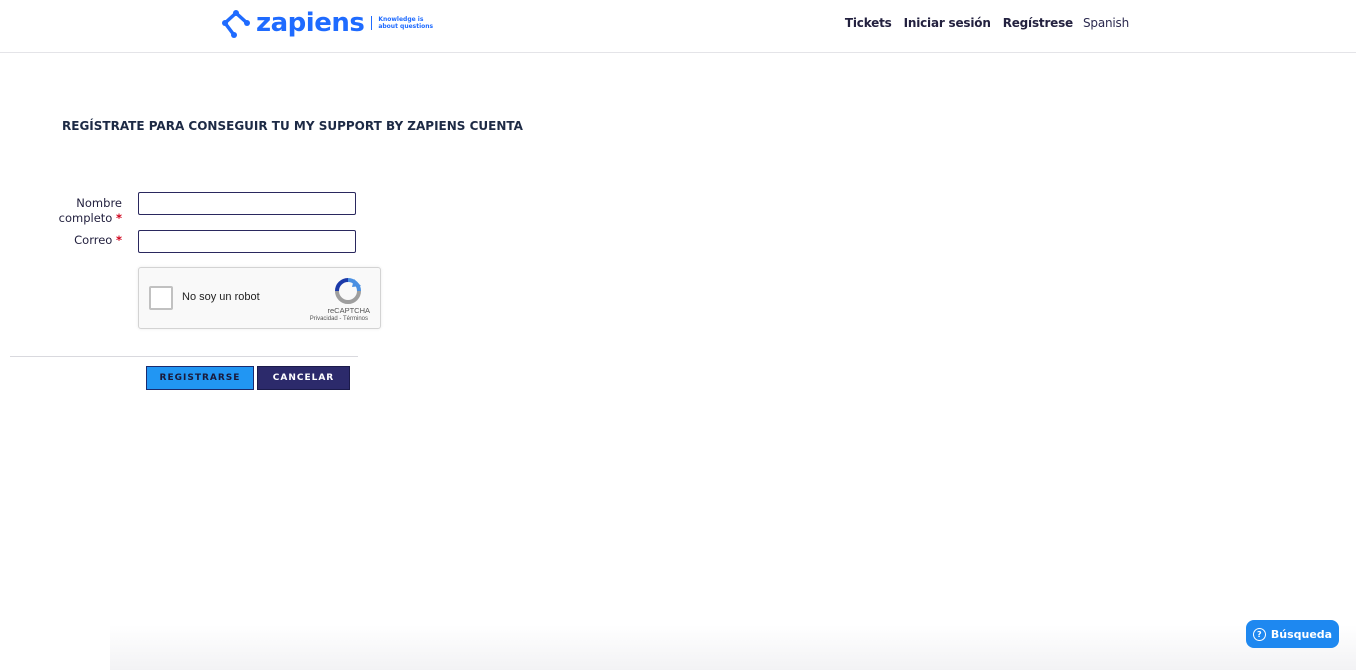 The width and height of the screenshot is (1356, 670). I want to click on recaptcha-label: No soy un robot, so click(221, 297).